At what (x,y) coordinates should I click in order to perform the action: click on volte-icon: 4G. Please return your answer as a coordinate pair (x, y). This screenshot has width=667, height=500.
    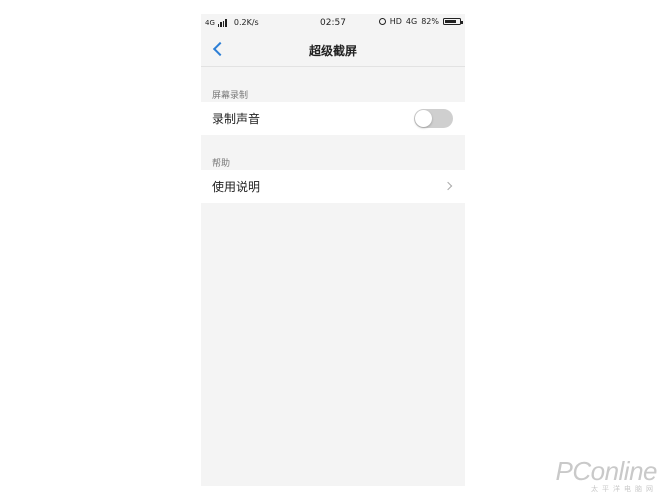
    Looking at the image, I should click on (411, 21).